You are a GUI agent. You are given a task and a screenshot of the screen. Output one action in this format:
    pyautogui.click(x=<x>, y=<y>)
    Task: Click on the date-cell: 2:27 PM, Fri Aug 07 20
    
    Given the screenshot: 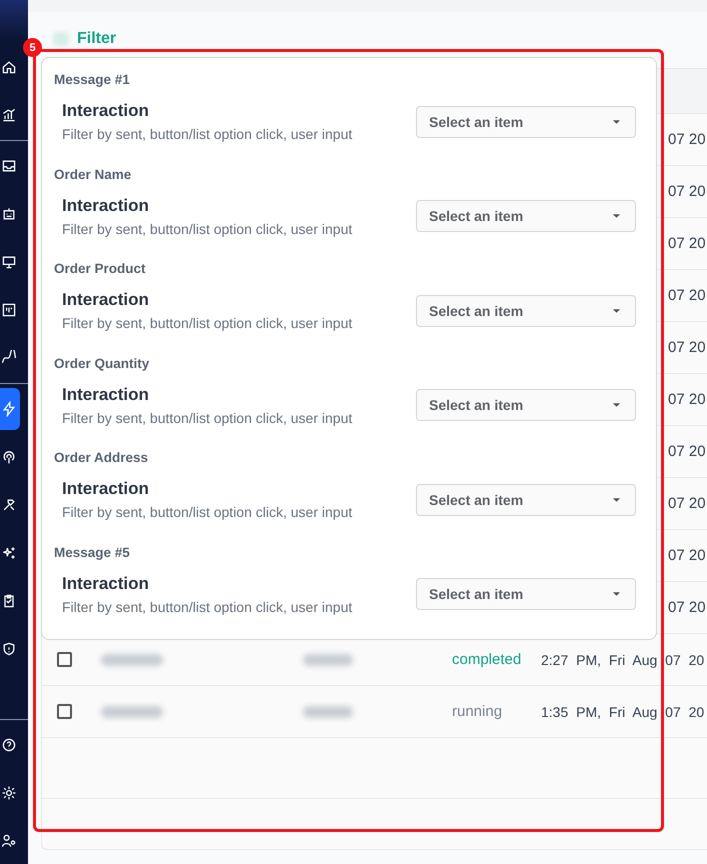 What is the action you would take?
    pyautogui.click(x=622, y=660)
    